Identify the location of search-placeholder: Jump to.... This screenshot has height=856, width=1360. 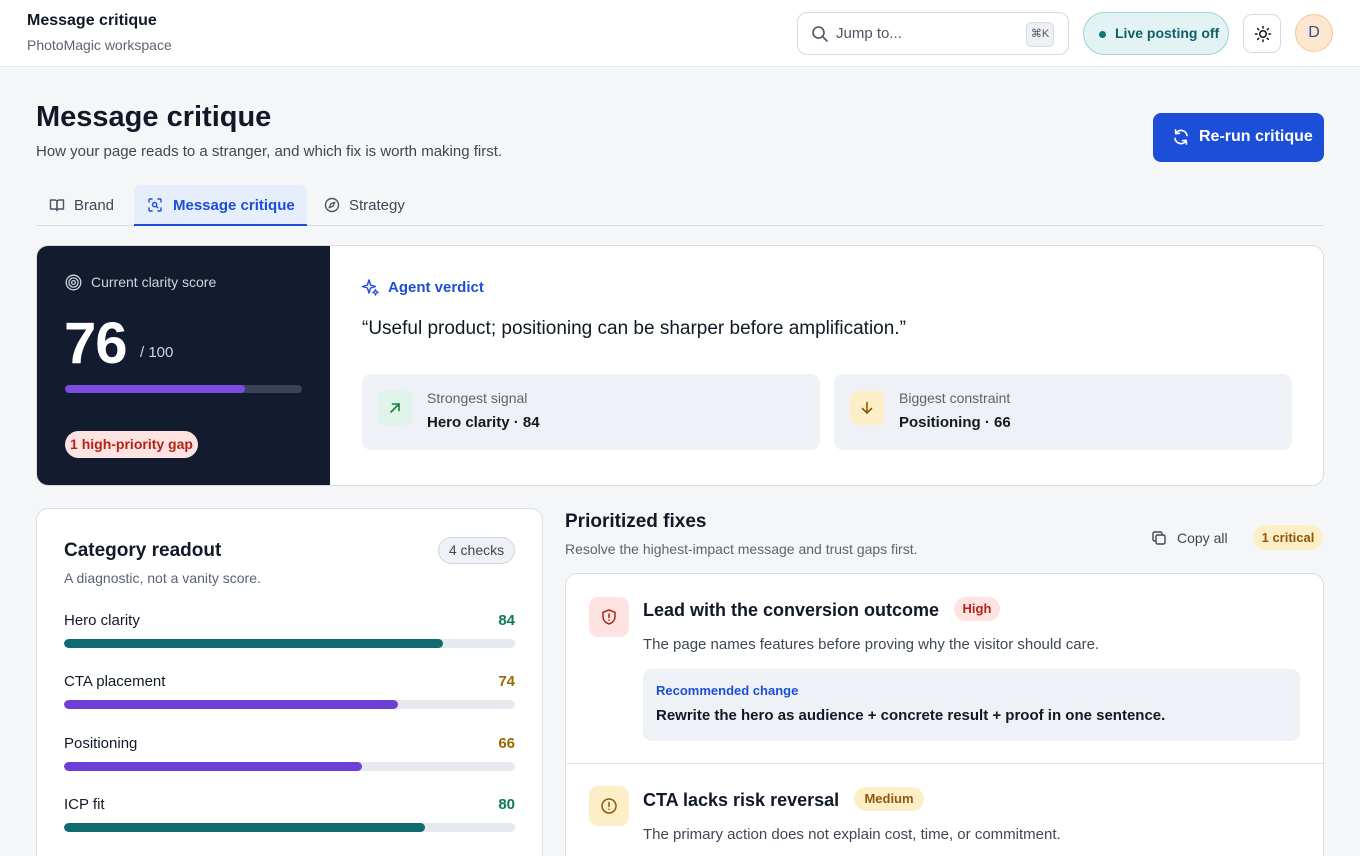
(869, 33).